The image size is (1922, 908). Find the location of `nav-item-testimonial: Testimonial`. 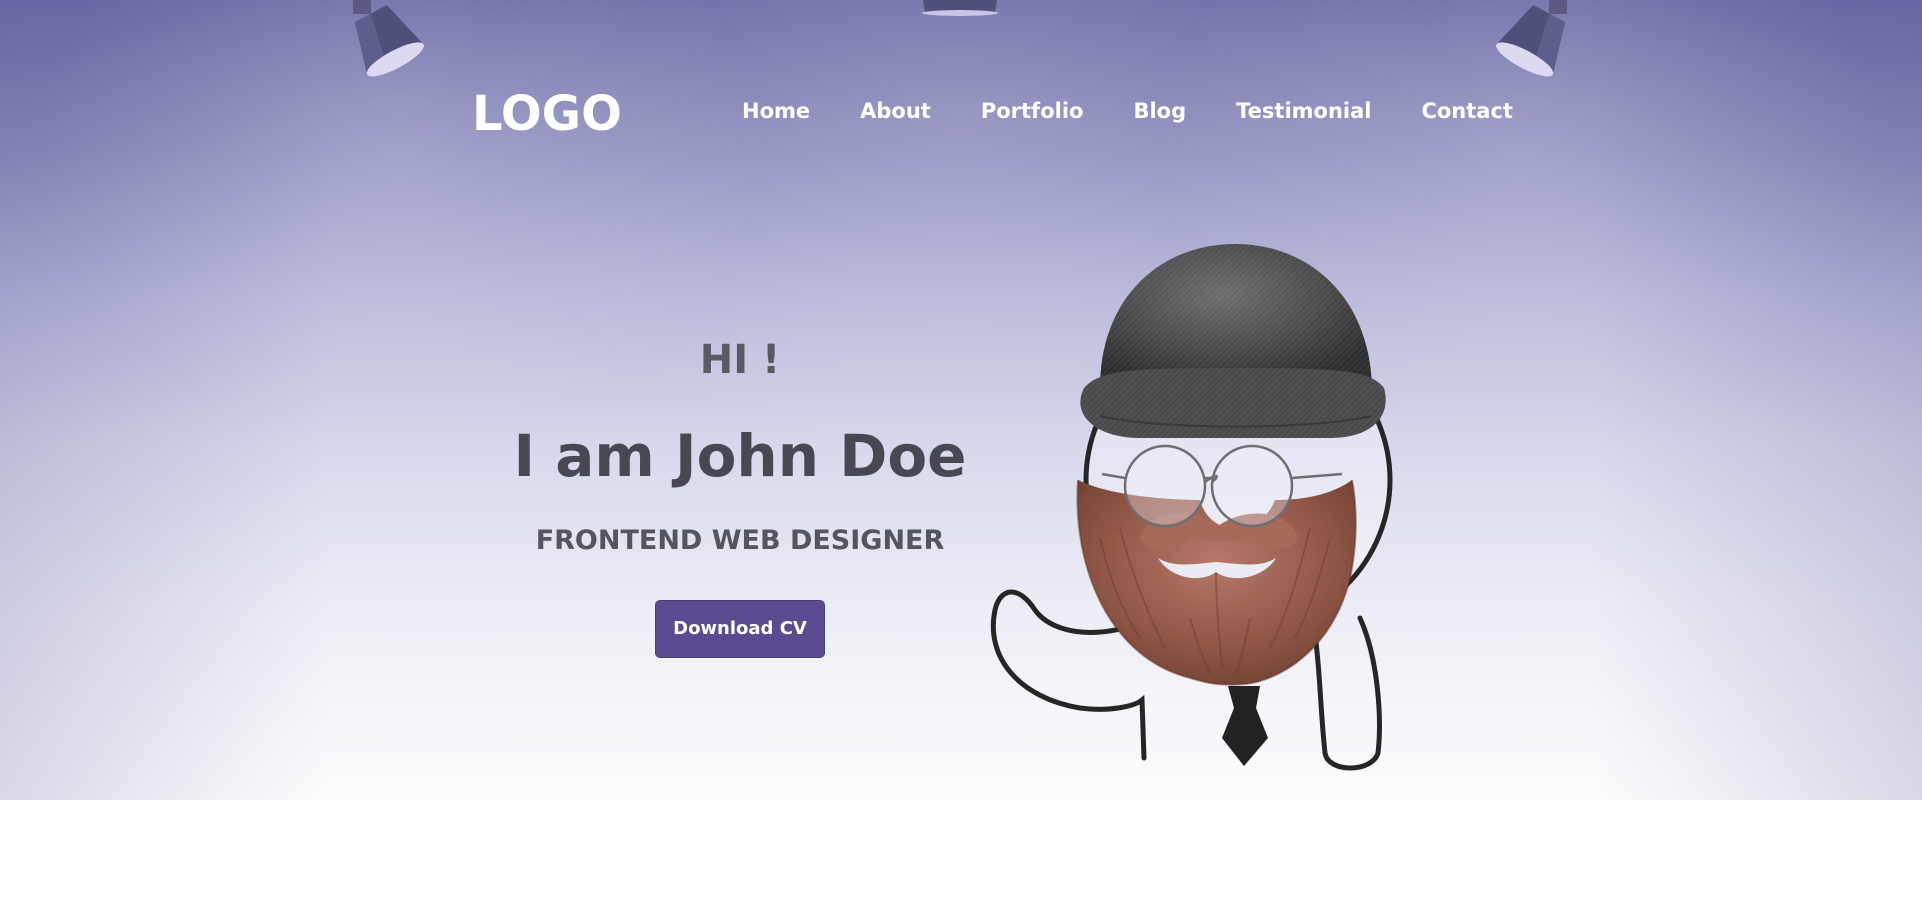

nav-item-testimonial: Testimonial is located at coordinates (1303, 111).